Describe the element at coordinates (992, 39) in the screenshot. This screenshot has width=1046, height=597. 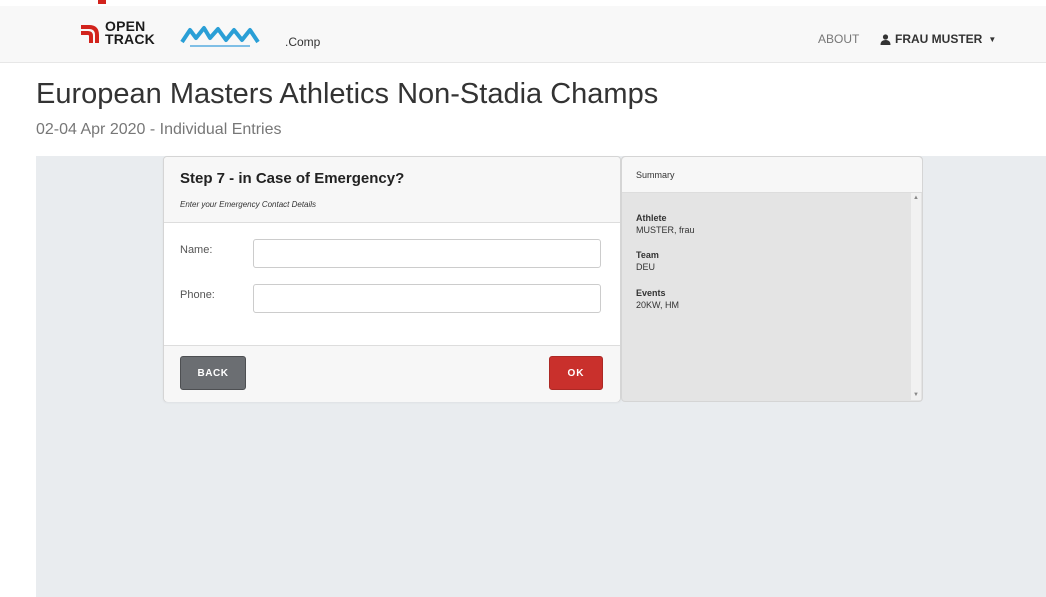
I see `chevron-down-icon: ▼` at that location.